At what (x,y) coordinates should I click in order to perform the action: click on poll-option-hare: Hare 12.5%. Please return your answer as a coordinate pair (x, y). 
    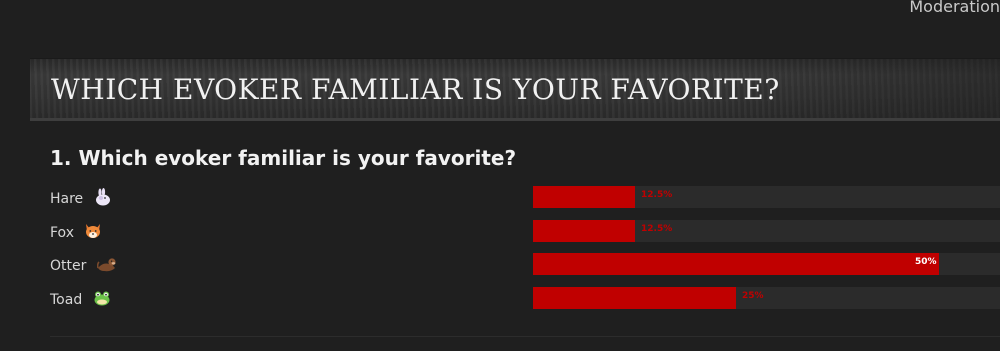
    Looking at the image, I should click on (500, 197).